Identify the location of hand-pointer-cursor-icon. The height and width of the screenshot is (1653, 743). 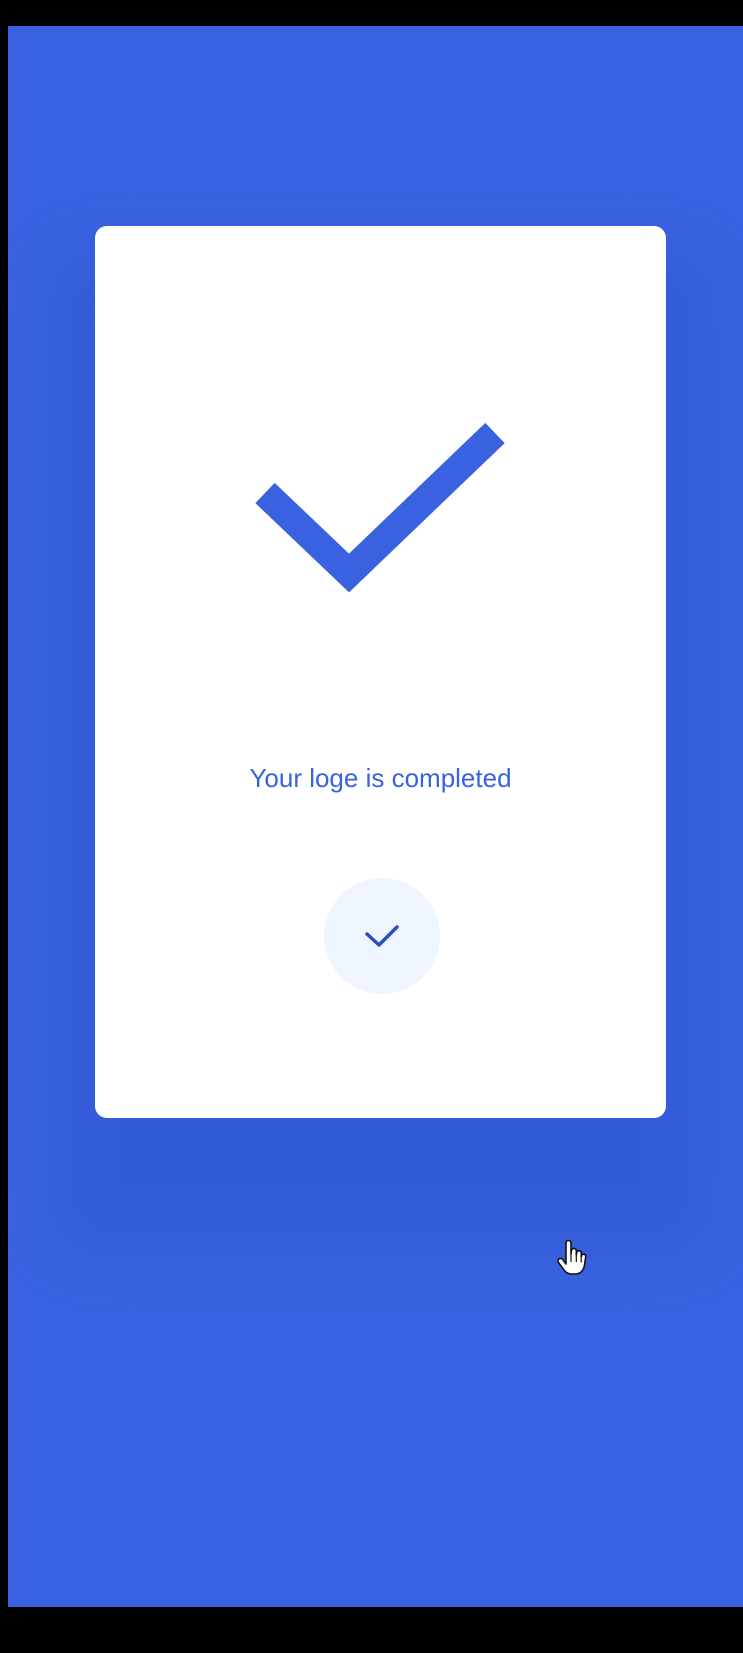
(572, 1257).